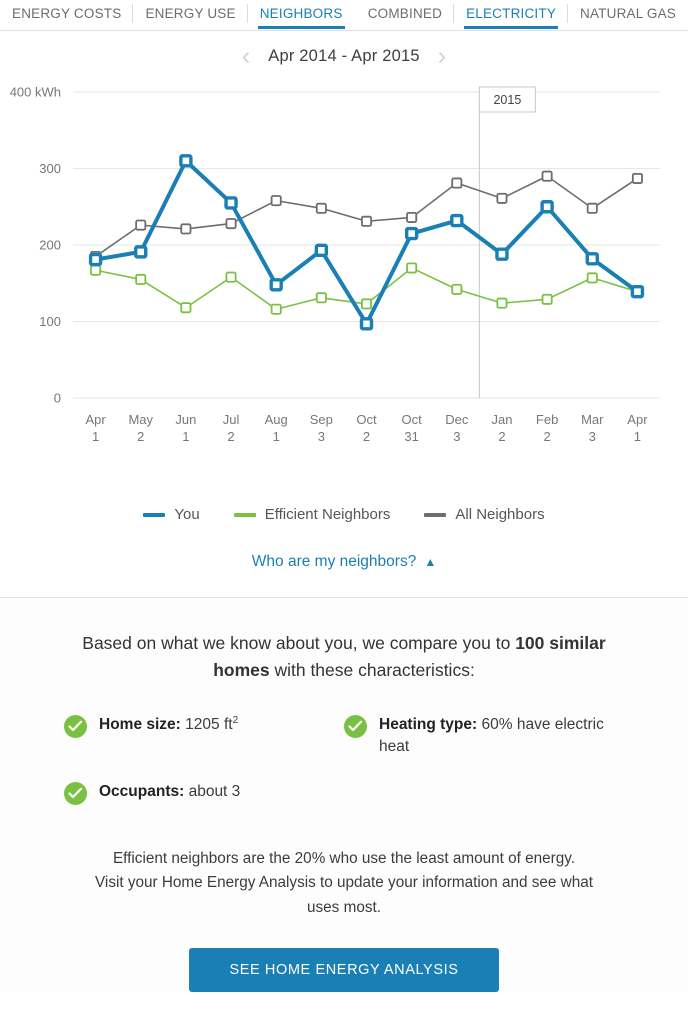 The width and height of the screenshot is (688, 1030). Describe the element at coordinates (592, 419) in the screenshot. I see `x-axis-tick-month: Mar` at that location.